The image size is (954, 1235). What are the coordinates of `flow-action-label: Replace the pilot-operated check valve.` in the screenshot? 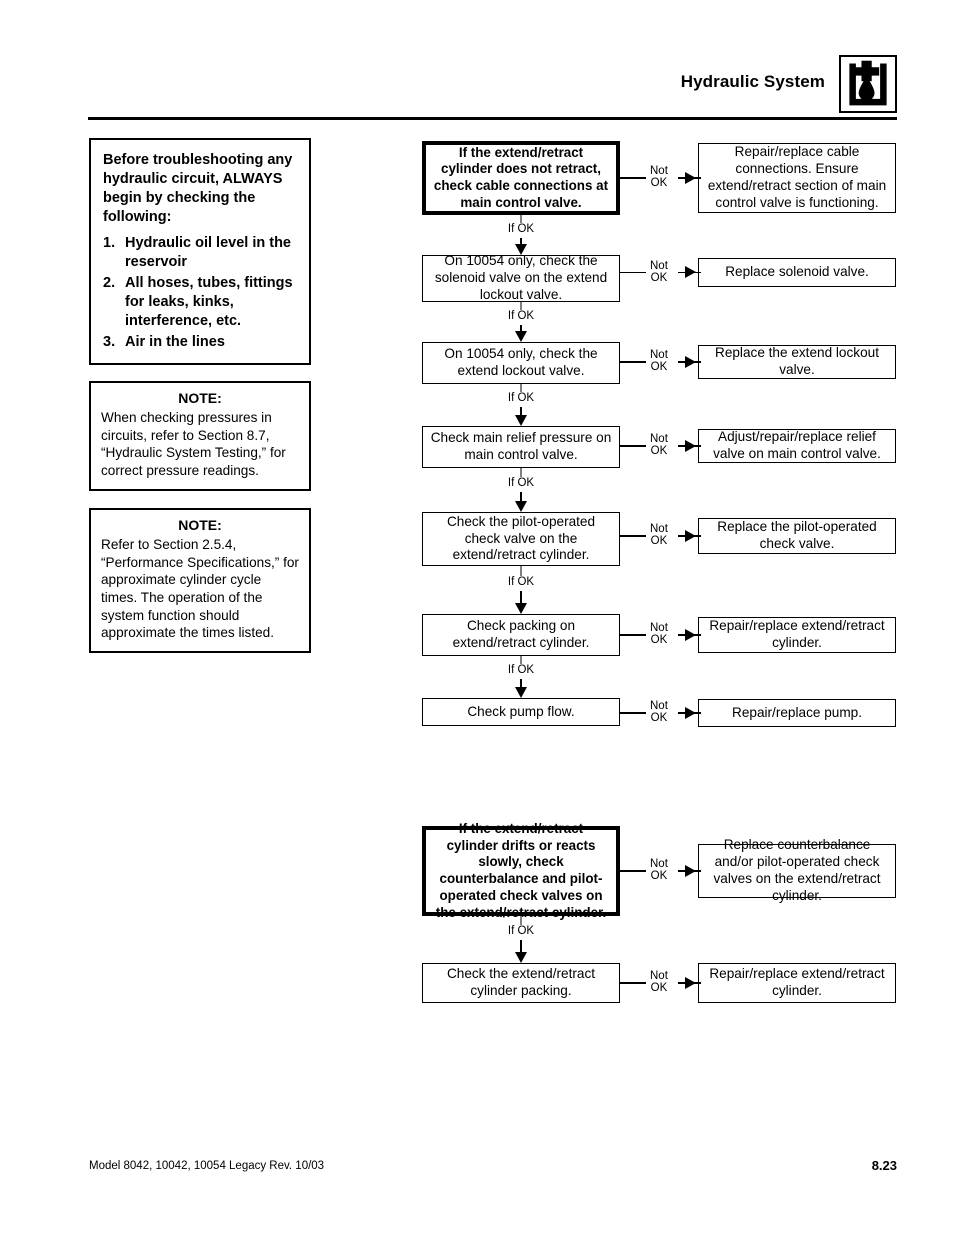 It's located at (797, 535).